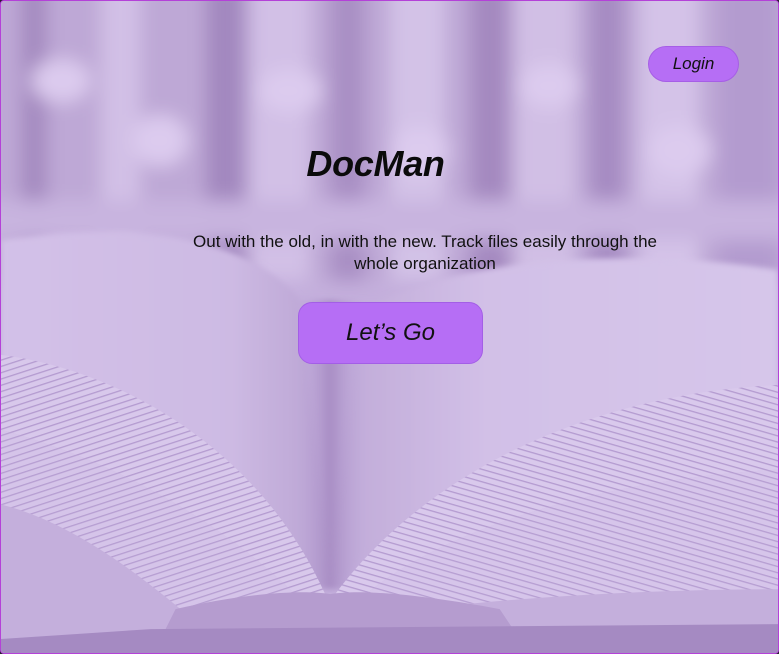 The width and height of the screenshot is (779, 654). I want to click on page-title: DocMan, so click(375, 163).